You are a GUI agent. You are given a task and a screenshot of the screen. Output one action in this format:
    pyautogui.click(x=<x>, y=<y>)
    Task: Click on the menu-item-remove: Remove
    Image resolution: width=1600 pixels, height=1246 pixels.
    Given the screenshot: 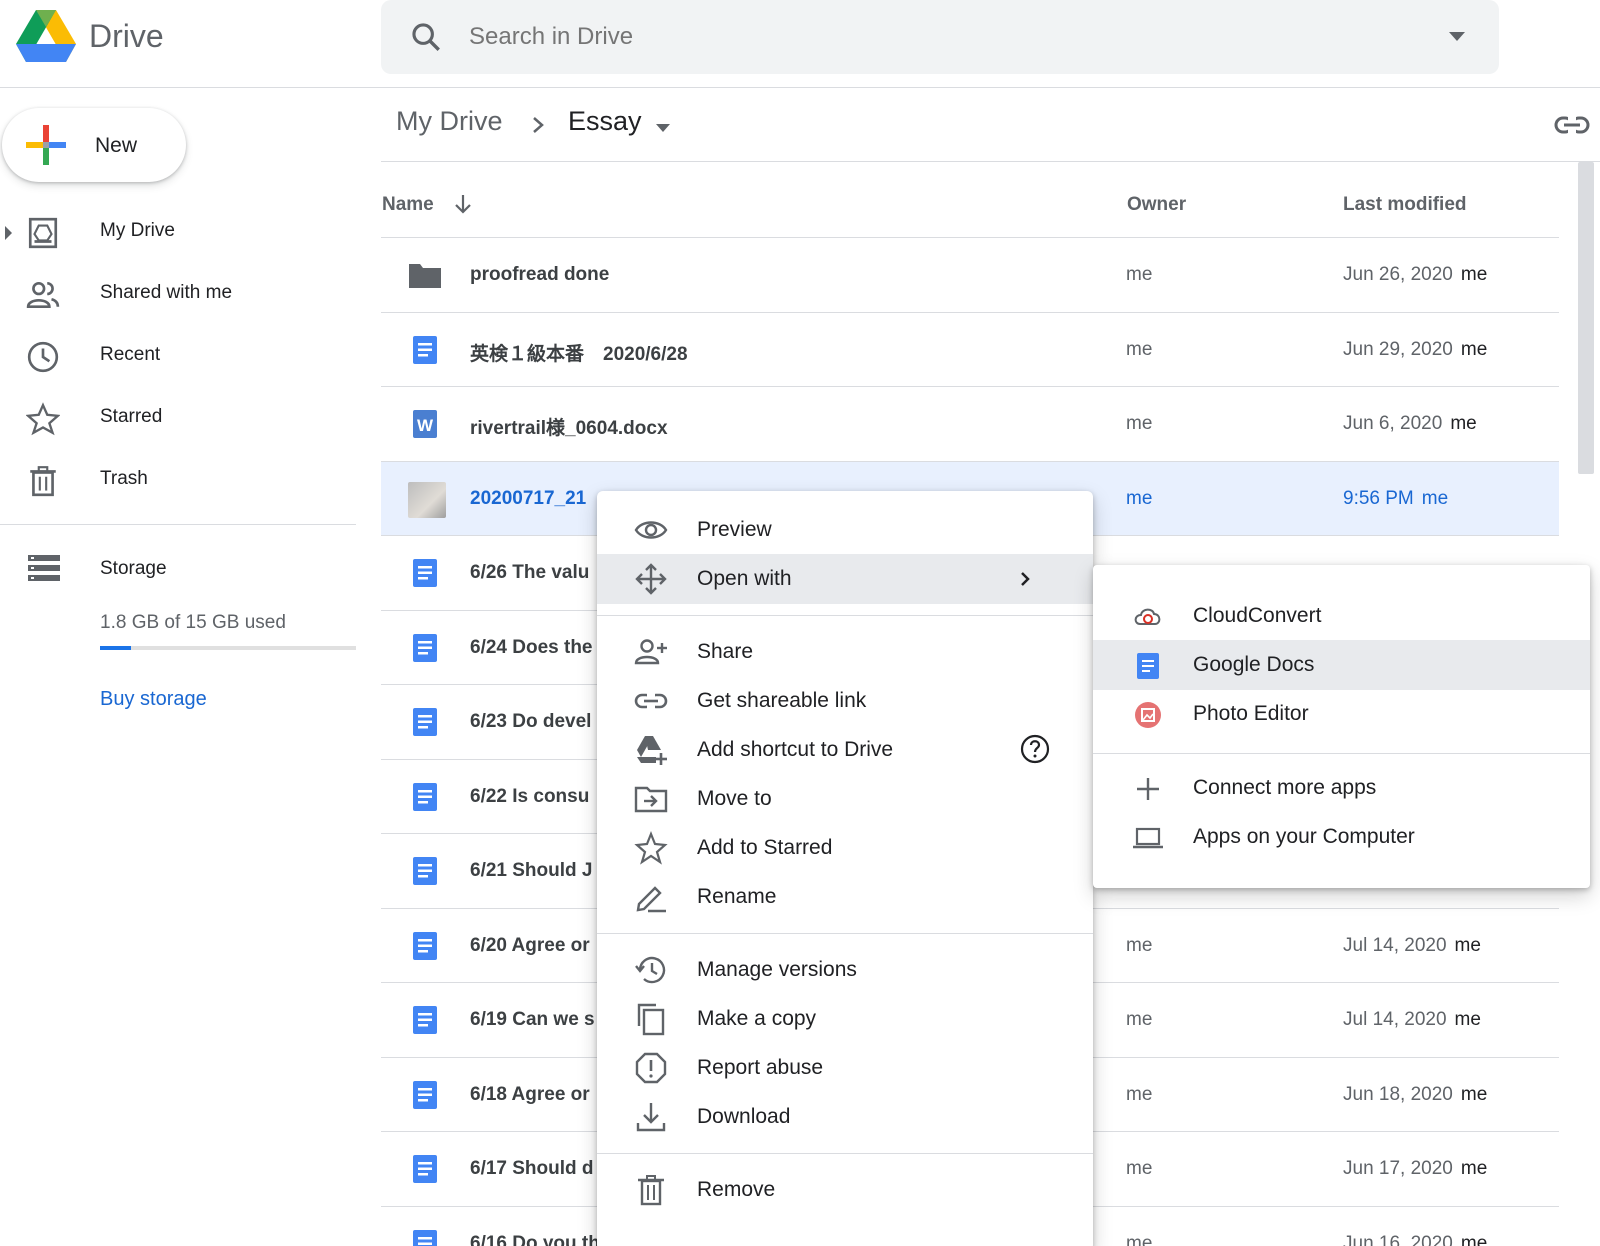 What is the action you would take?
    pyautogui.click(x=845, y=1190)
    